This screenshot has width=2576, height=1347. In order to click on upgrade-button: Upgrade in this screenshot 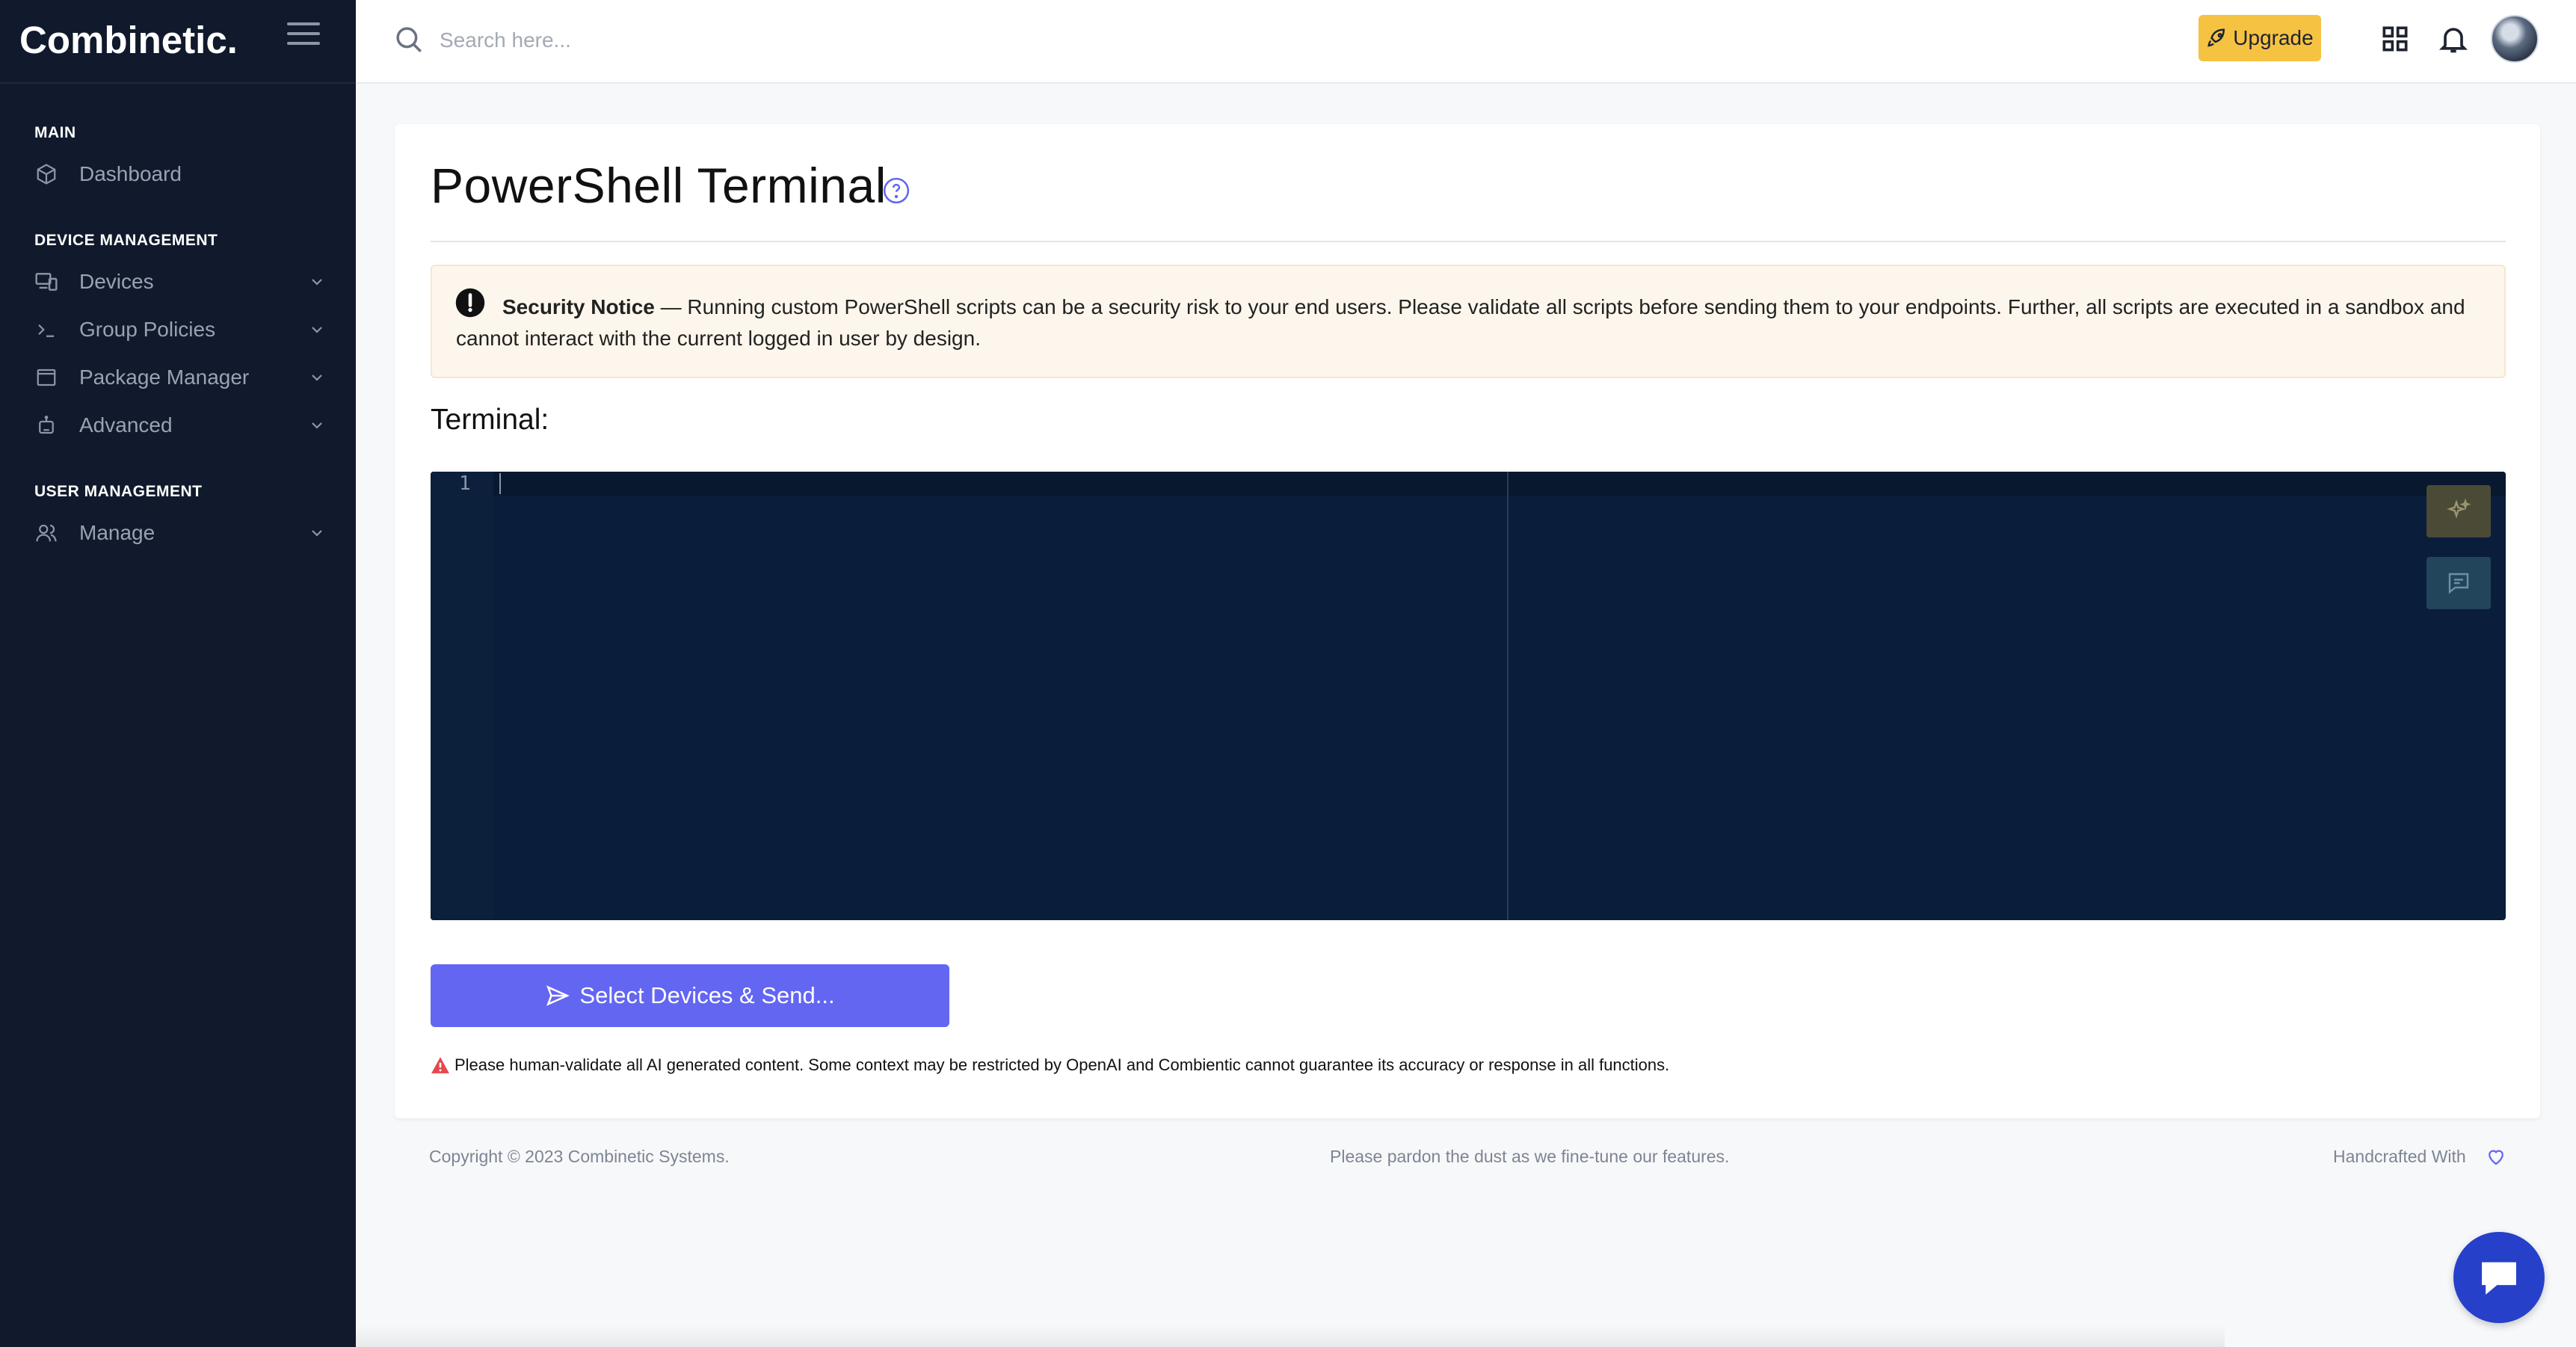, I will do `click(2259, 38)`.